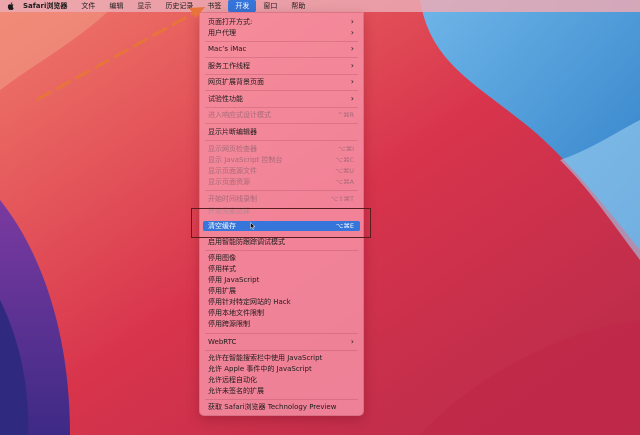 The image size is (640, 435). What do you see at coordinates (230, 22) in the screenshot?
I see `menu-item-label: 页面打开方式:` at bounding box center [230, 22].